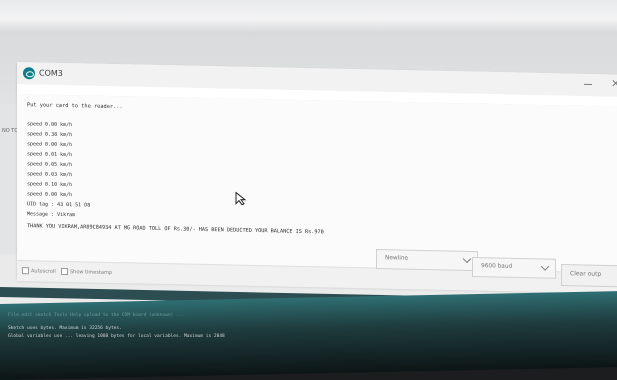  I want to click on close-icon: ×, so click(614, 82).